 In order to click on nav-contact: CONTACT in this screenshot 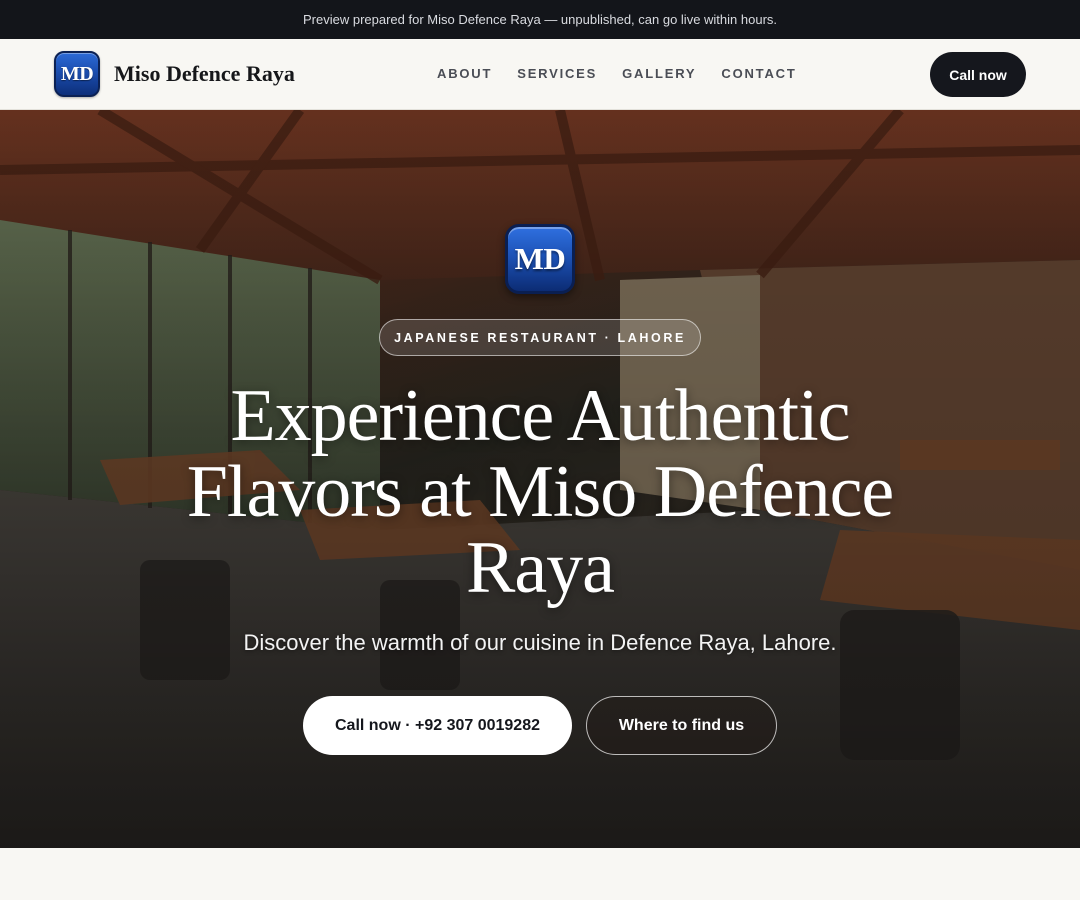, I will do `click(758, 73)`.